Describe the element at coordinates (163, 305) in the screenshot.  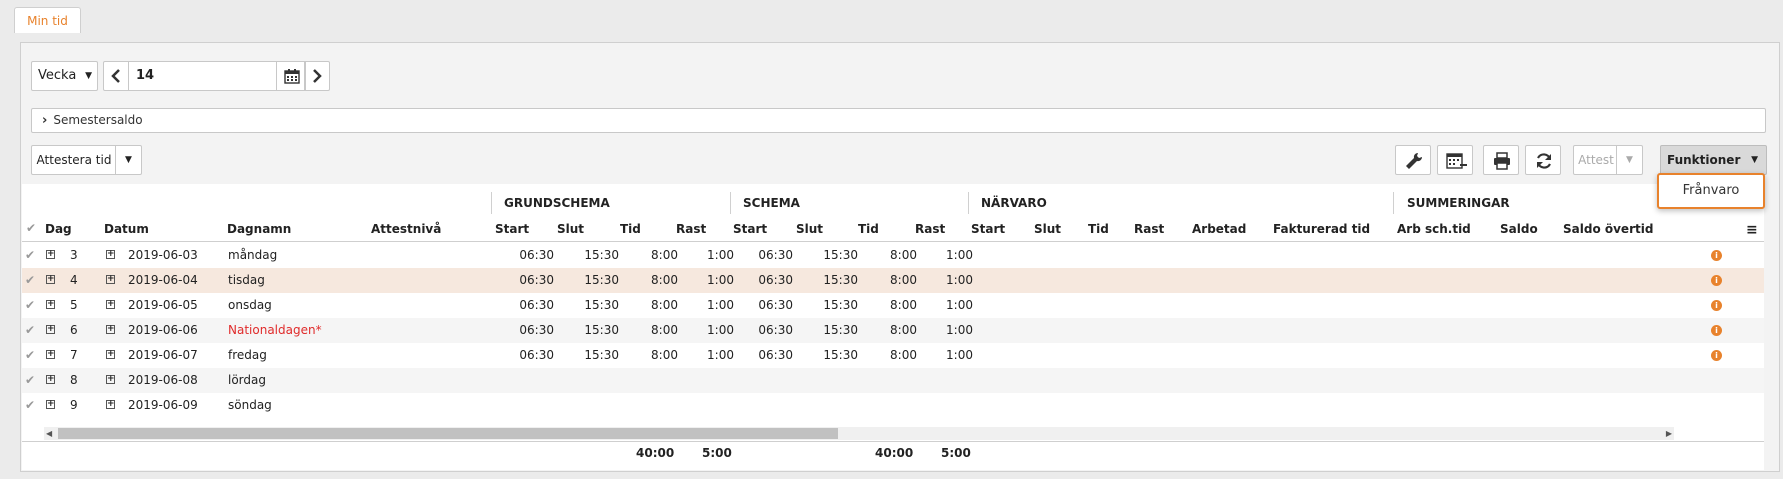
I see `cell-datum: 2019-06-05` at that location.